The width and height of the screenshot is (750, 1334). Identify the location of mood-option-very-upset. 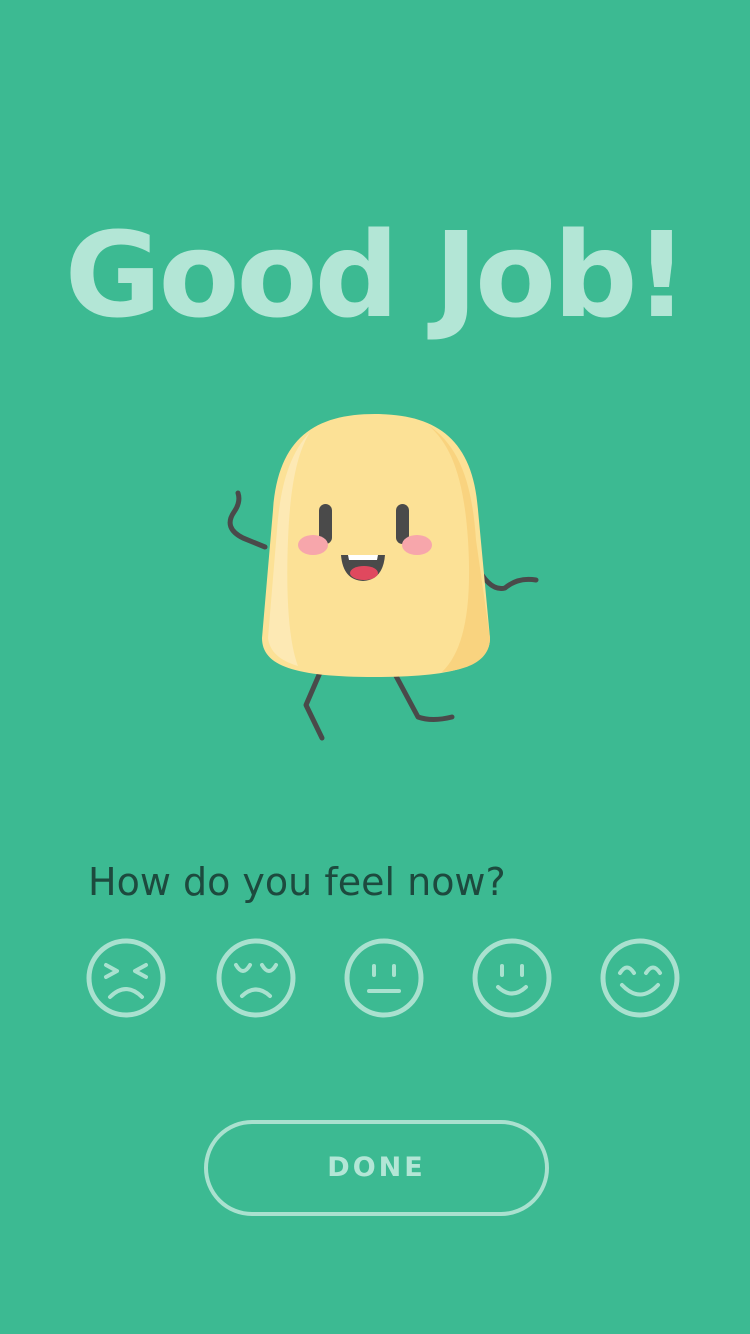
(126, 978).